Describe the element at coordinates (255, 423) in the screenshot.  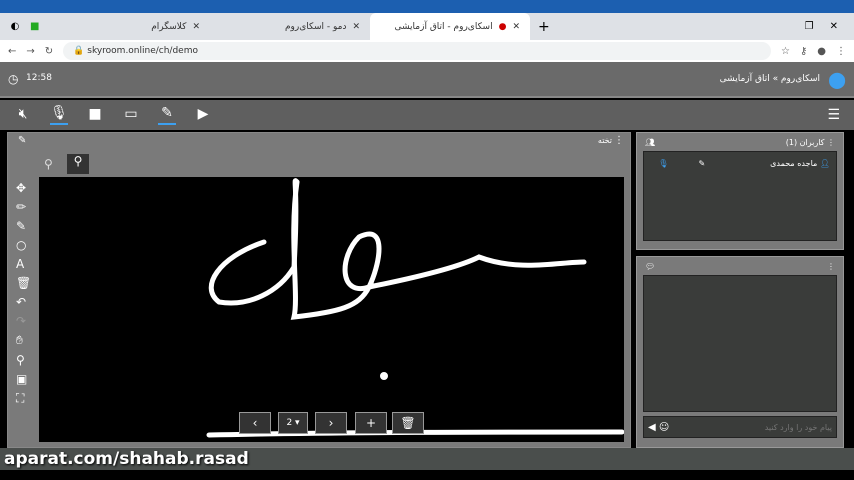
I see `prev-page-button: ‹` at that location.